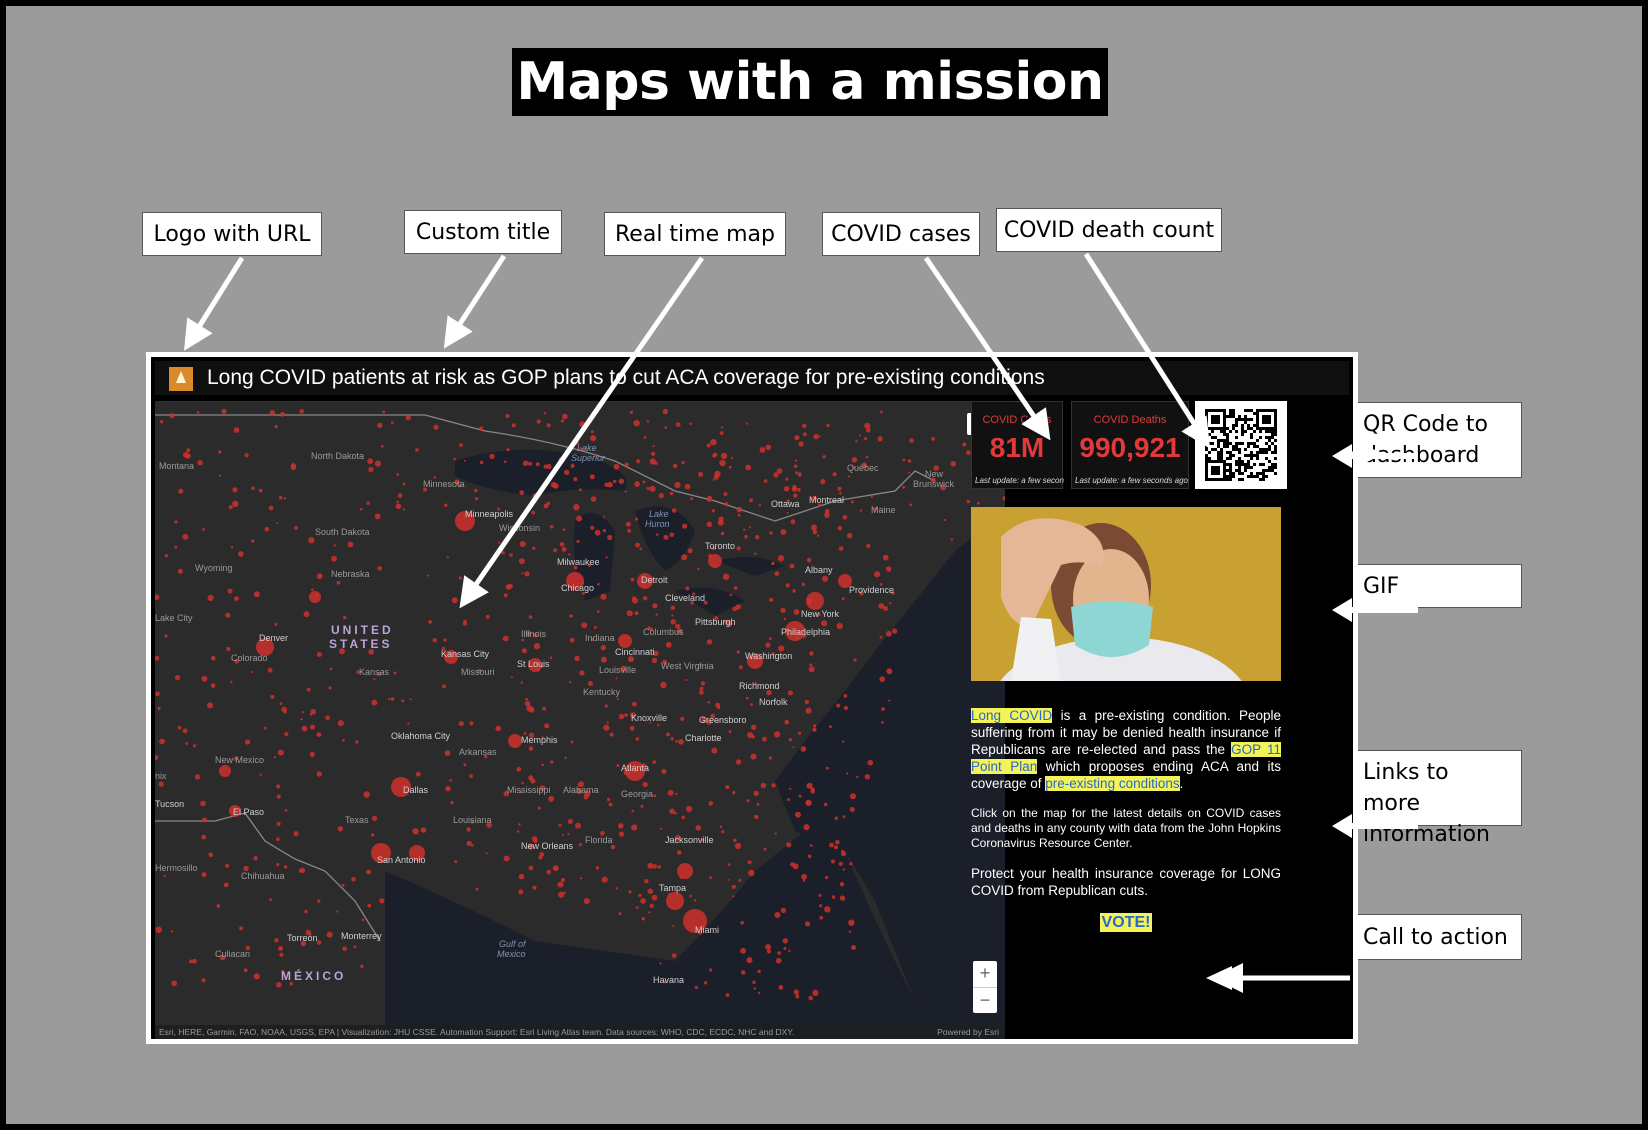  Describe the element at coordinates (1147, 350) in the screenshot. I see `arrow-covid-deaths` at that location.